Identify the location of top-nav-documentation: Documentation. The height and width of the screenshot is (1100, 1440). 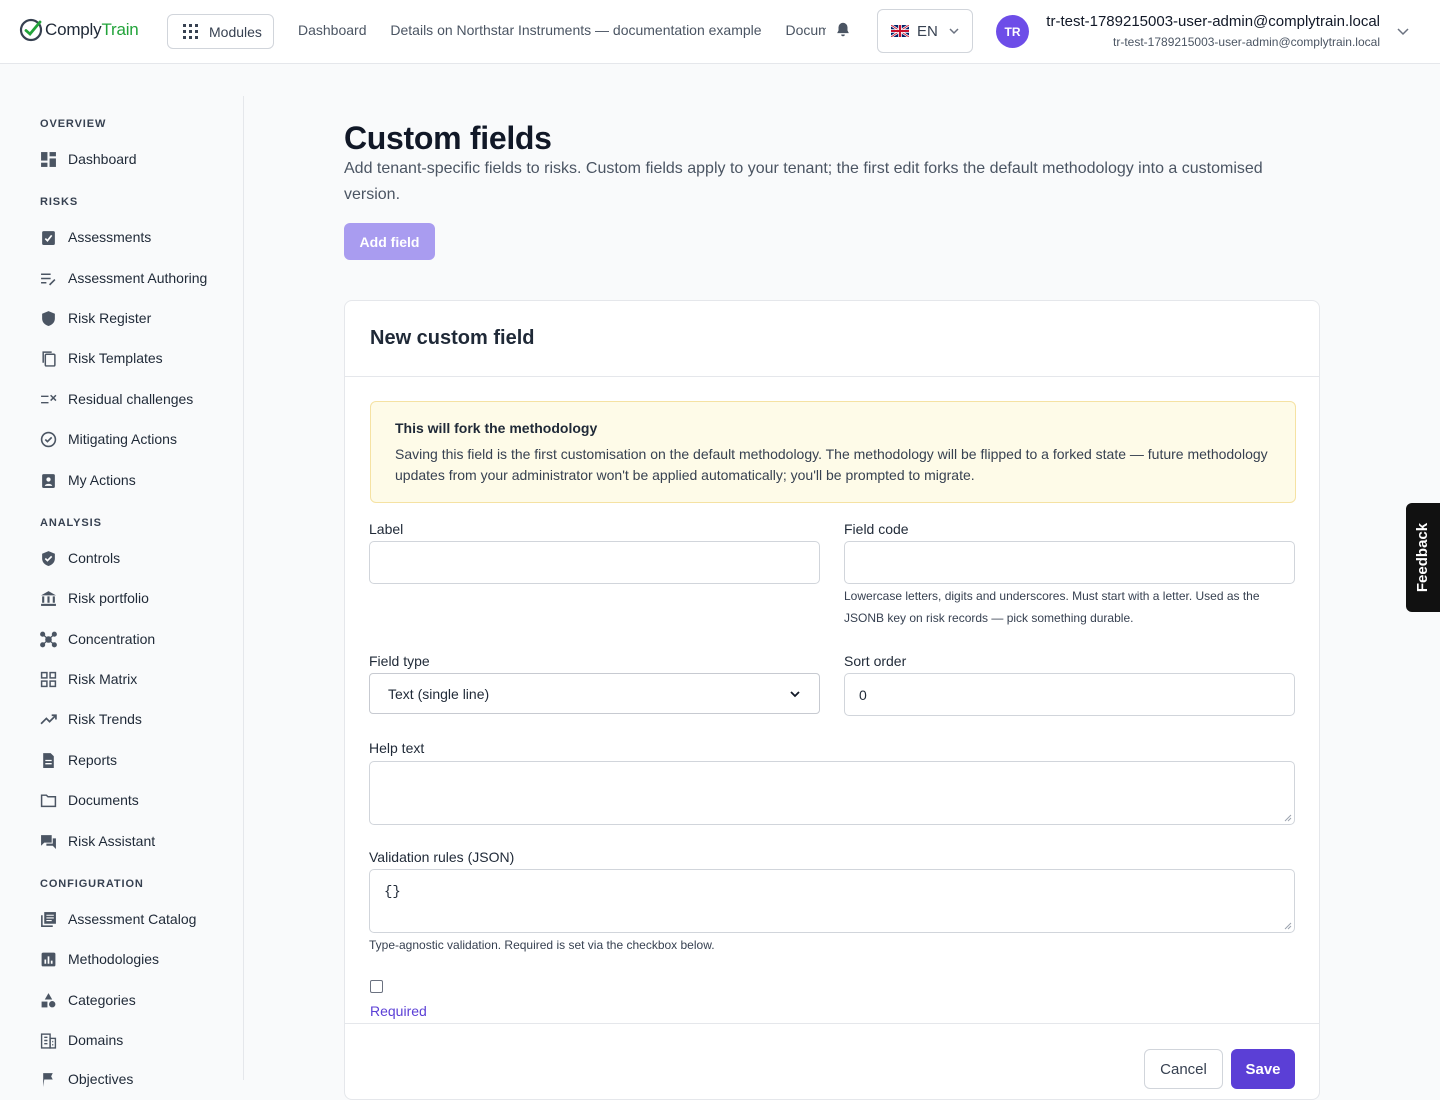
(805, 30).